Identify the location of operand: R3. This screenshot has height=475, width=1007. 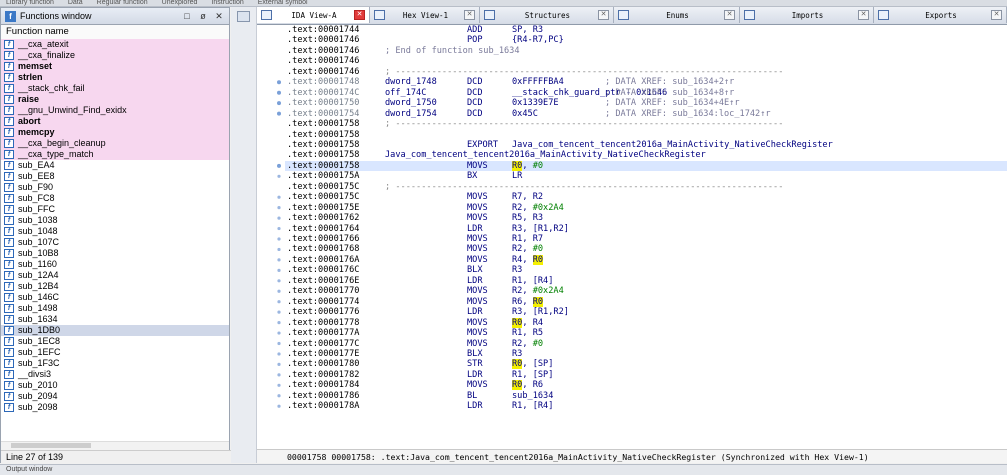
(517, 353).